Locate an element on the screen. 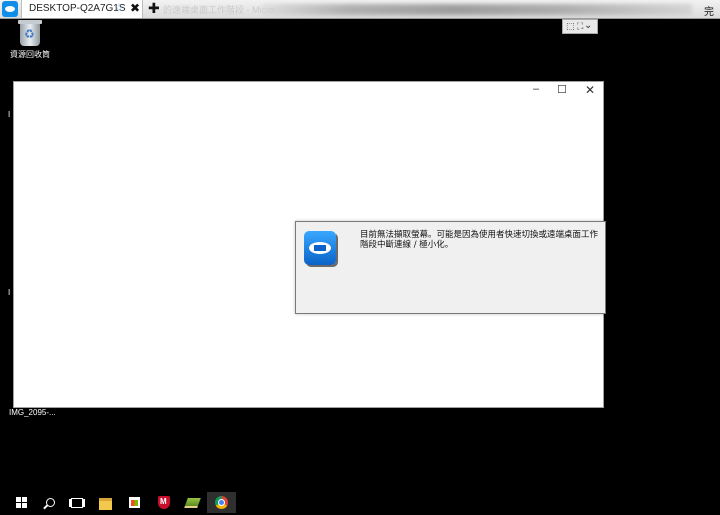 This screenshot has width=720, height=515. minimize-button: – is located at coordinates (536, 89).